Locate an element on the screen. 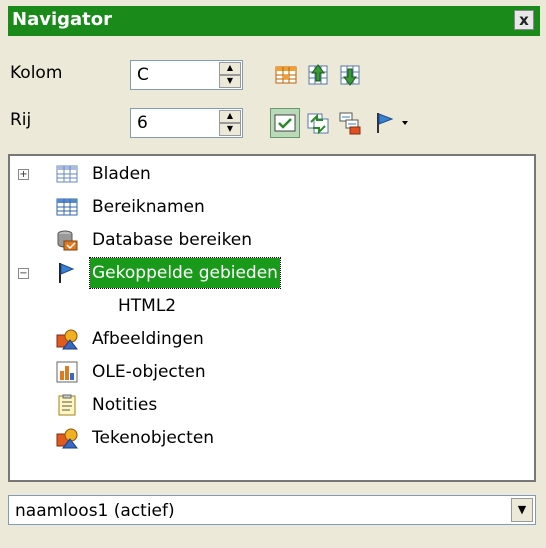 Image resolution: width=546 pixels, height=548 pixels. tree-item-ole-objects: OLE-objecten is located at coordinates (270, 372).